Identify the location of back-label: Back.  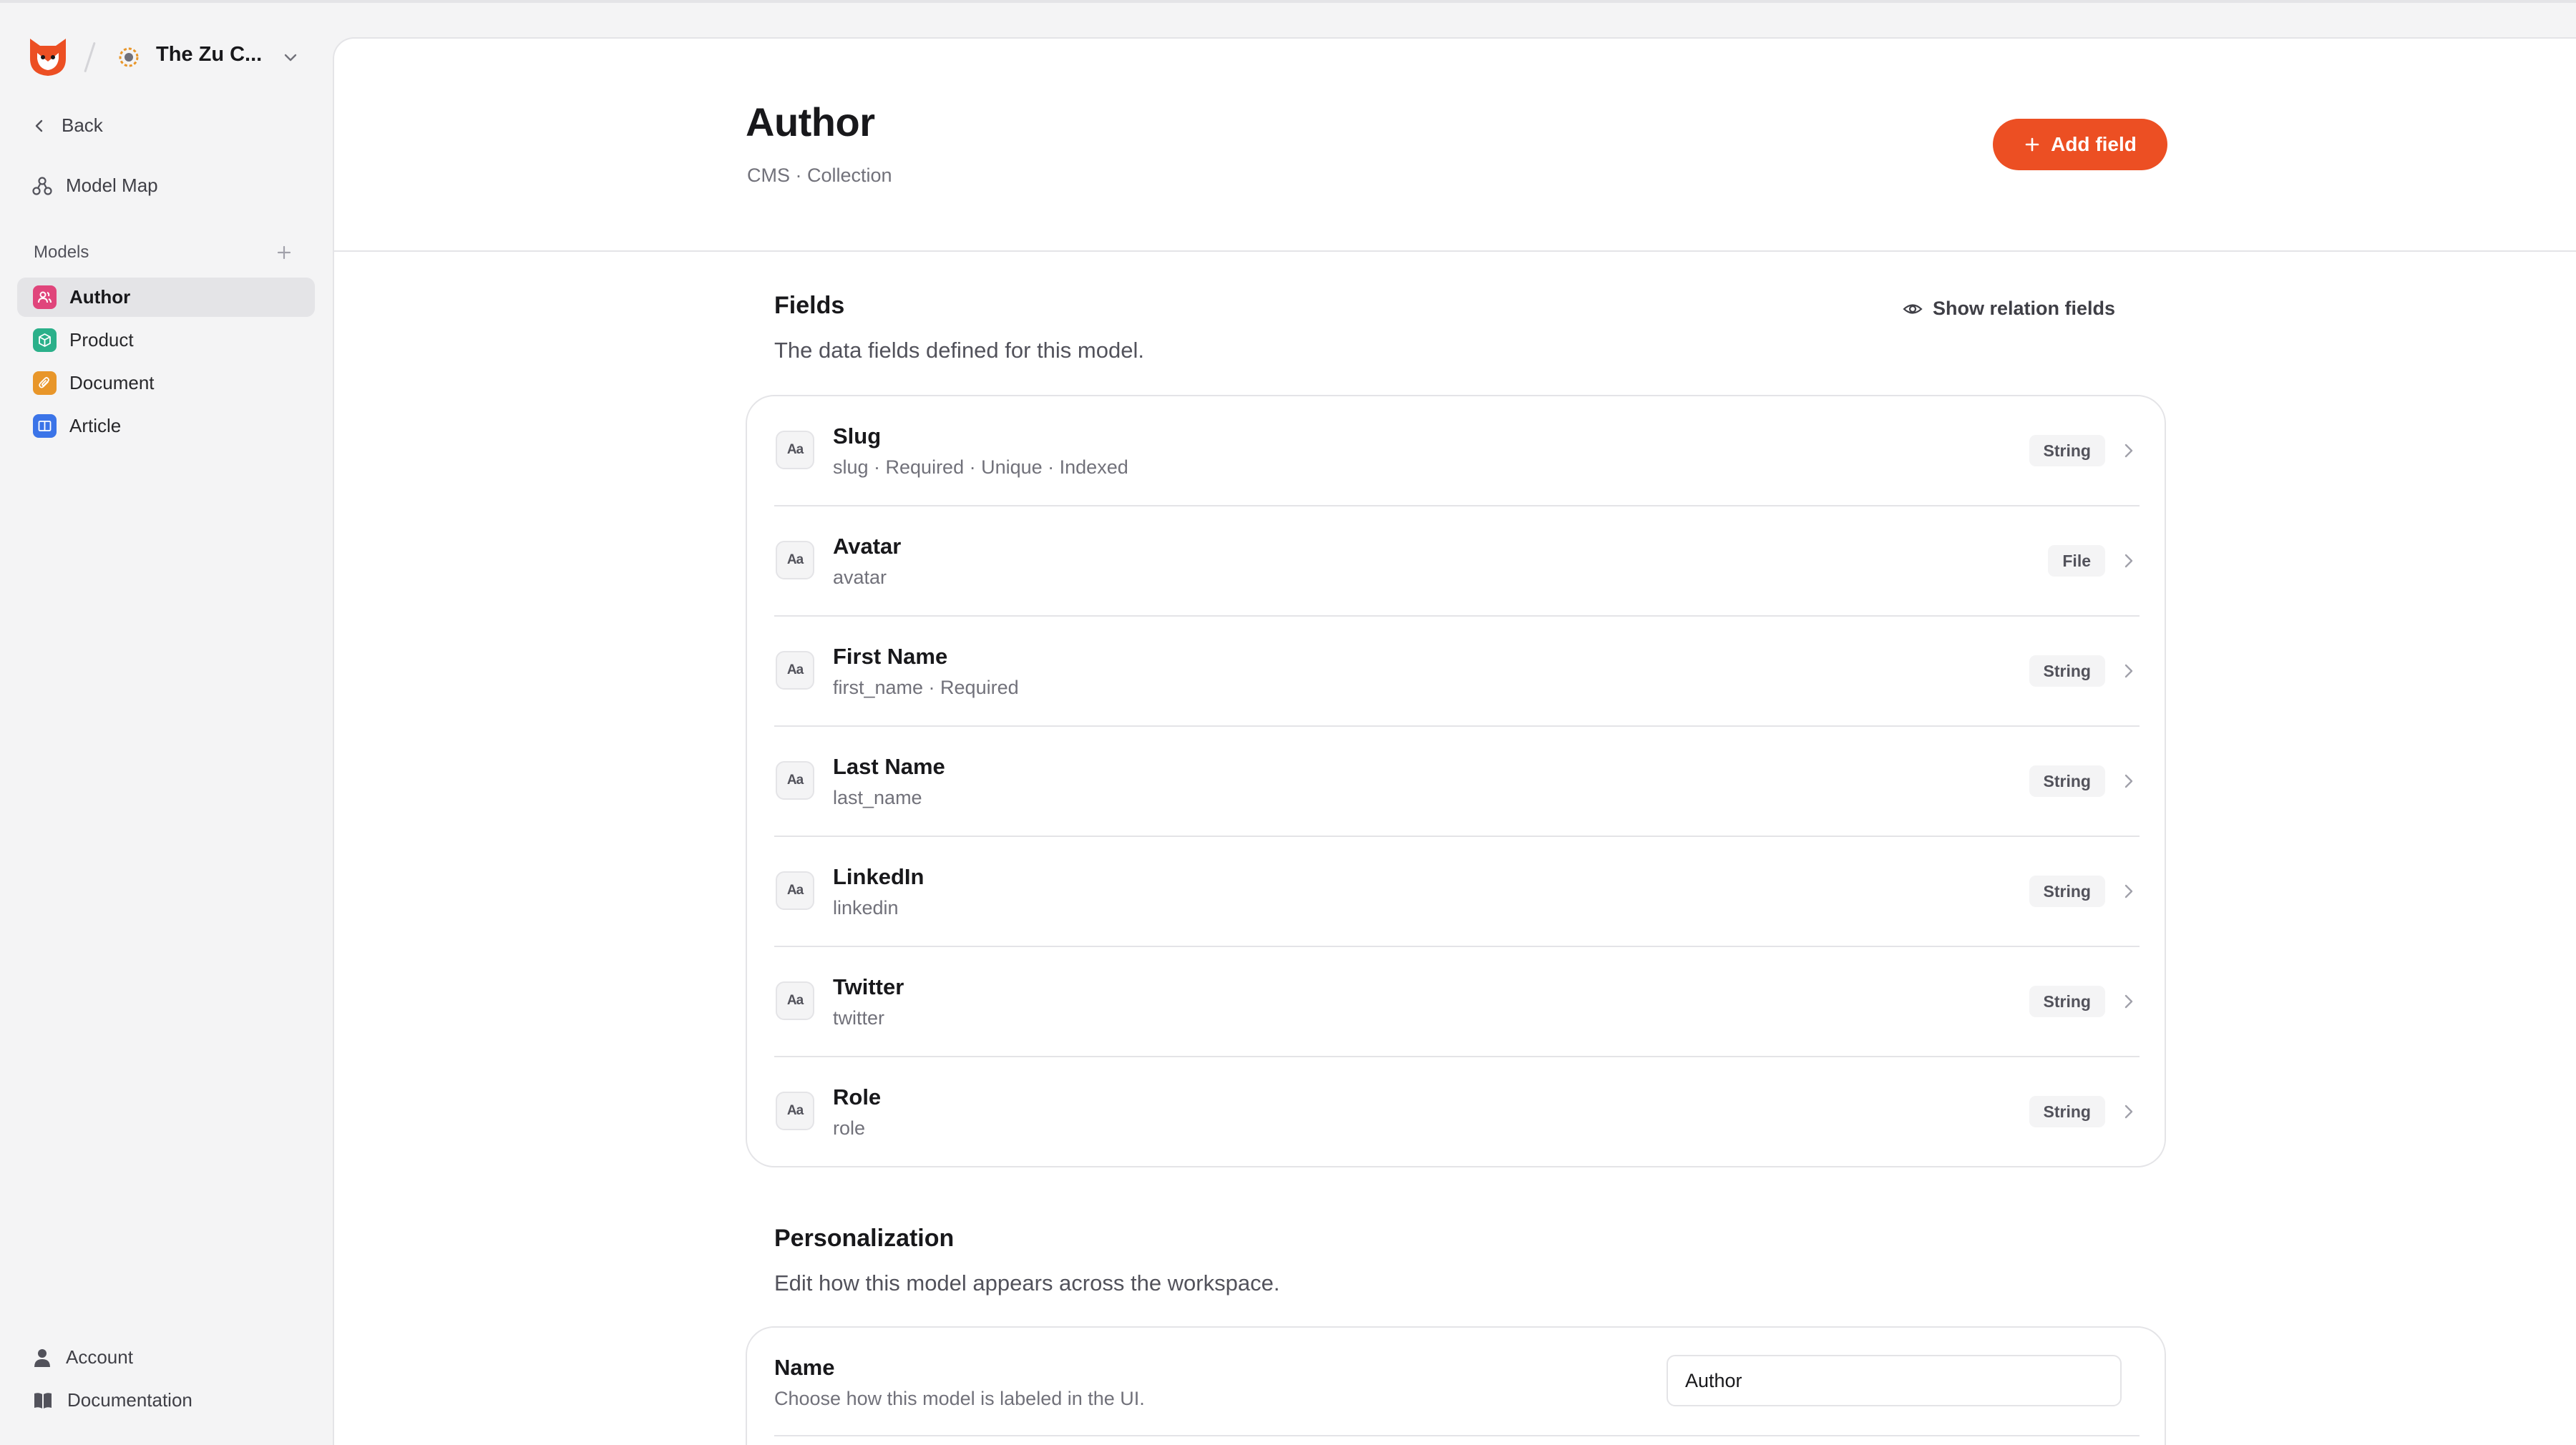
(82, 125).